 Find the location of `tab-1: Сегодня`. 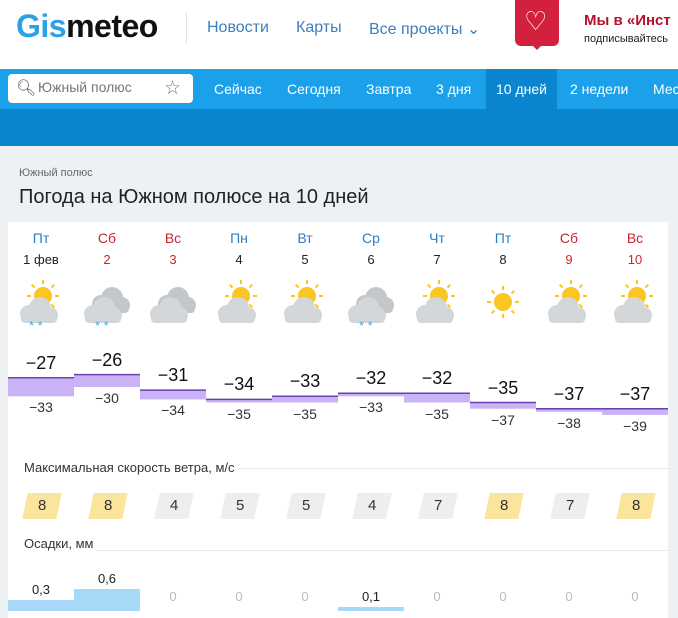

tab-1: Сегодня is located at coordinates (314, 89).